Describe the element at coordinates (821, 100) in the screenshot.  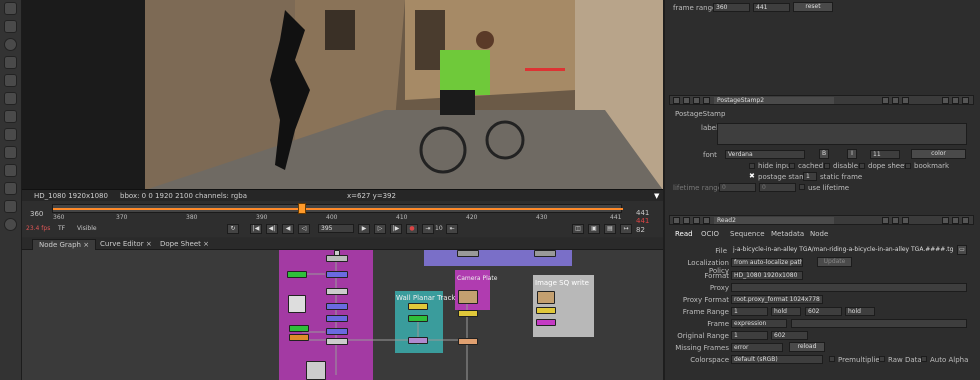
I see `postage-stamp-titlebar: PostageStamp2` at that location.